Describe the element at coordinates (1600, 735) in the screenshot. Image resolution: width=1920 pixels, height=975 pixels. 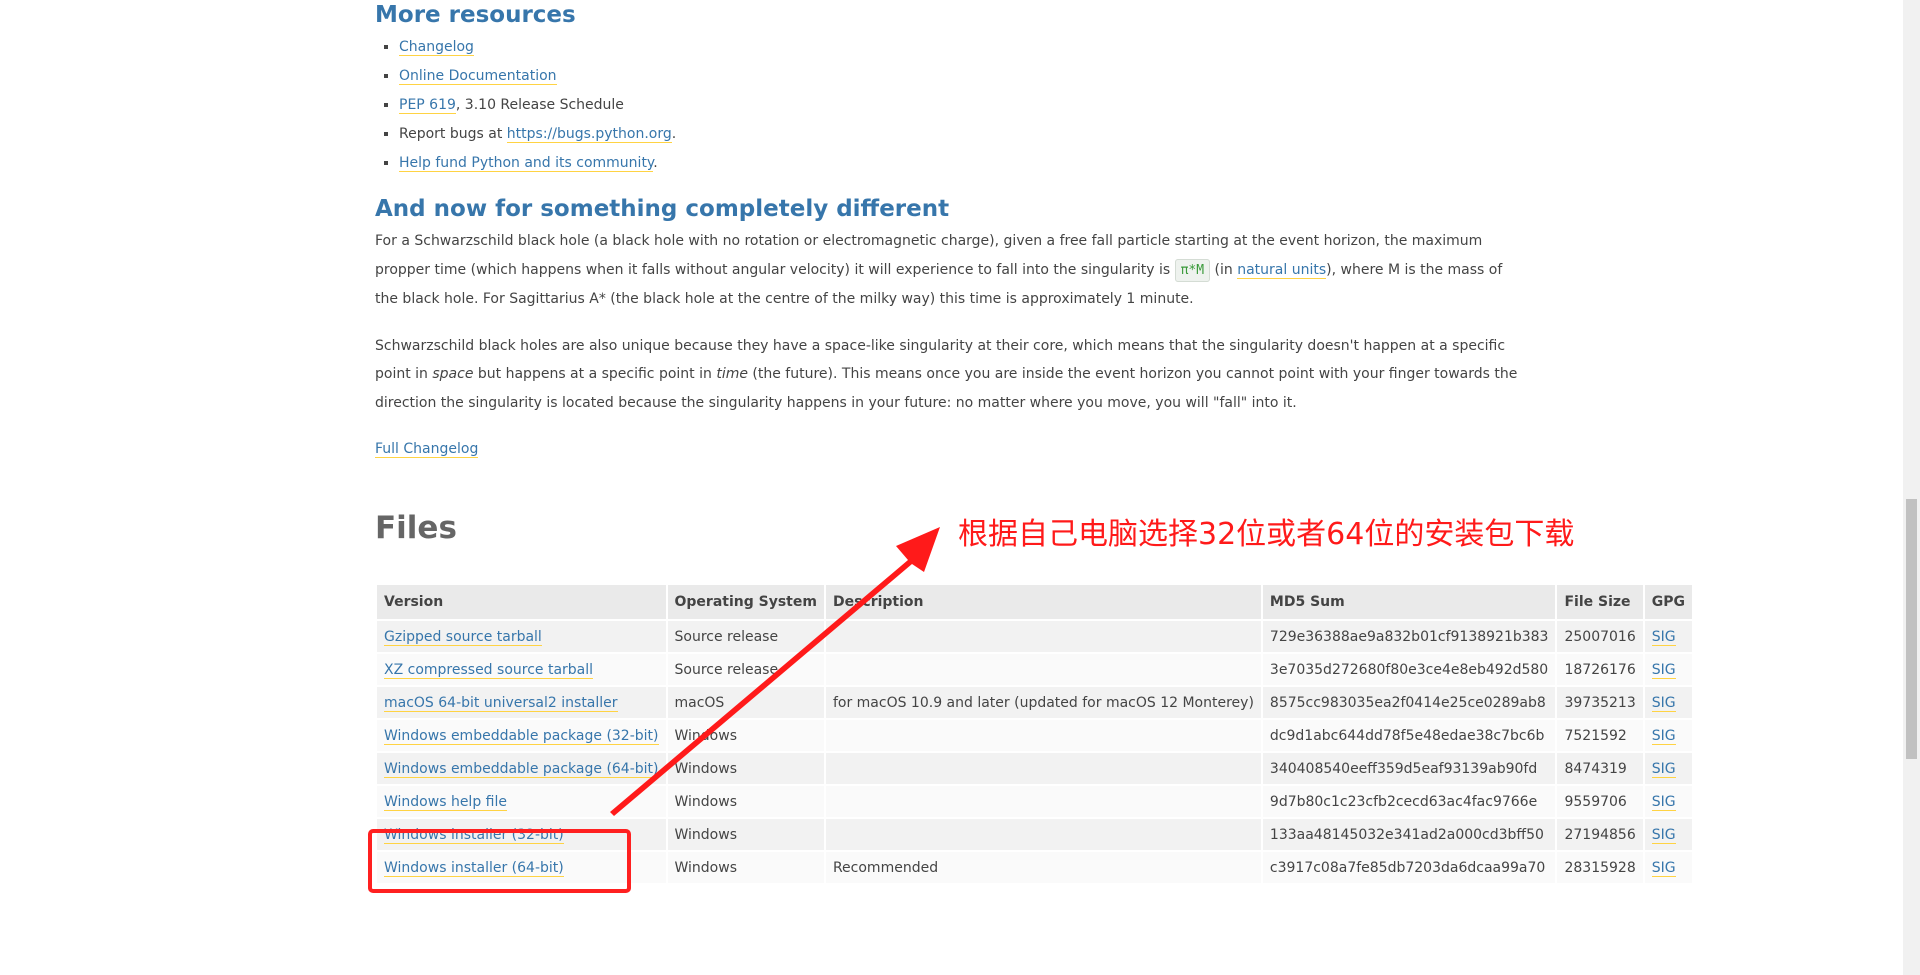
I see `file-size-cell: 7521592` at that location.